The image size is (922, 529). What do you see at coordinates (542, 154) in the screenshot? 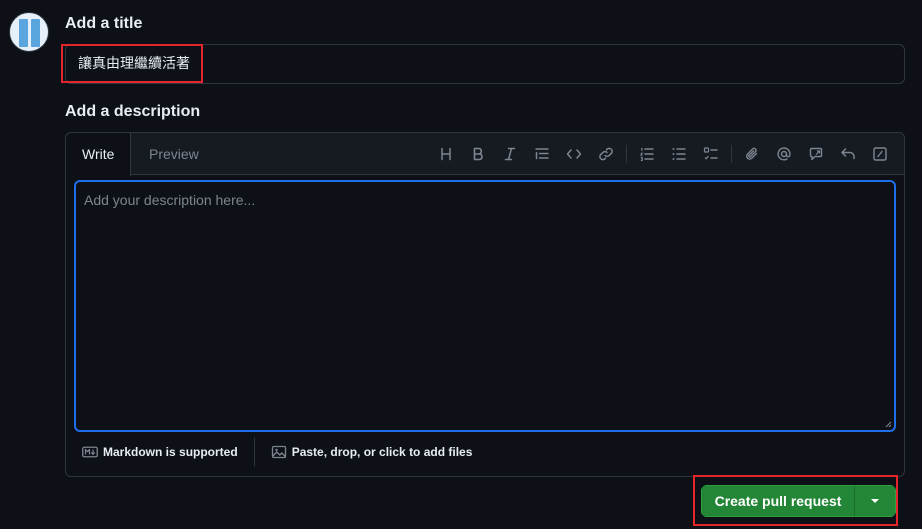
I see `quote-icon` at bounding box center [542, 154].